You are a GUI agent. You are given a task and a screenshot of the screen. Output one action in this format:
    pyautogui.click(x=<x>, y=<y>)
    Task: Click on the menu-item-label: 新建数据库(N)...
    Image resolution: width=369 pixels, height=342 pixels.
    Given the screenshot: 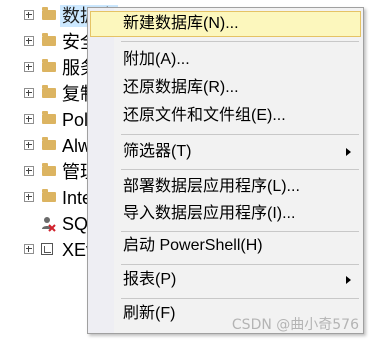 What is the action you would take?
    pyautogui.click(x=181, y=23)
    